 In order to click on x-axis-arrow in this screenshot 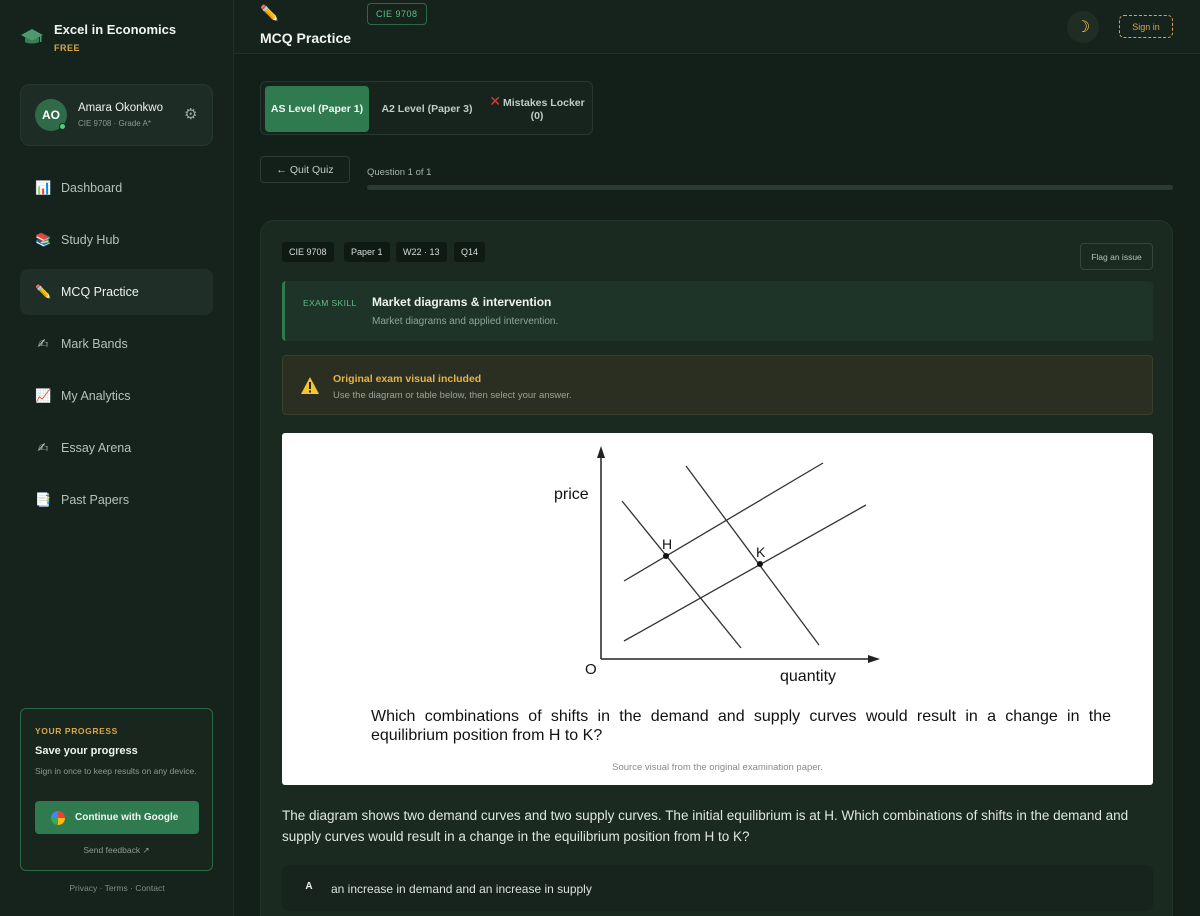, I will do `click(874, 659)`.